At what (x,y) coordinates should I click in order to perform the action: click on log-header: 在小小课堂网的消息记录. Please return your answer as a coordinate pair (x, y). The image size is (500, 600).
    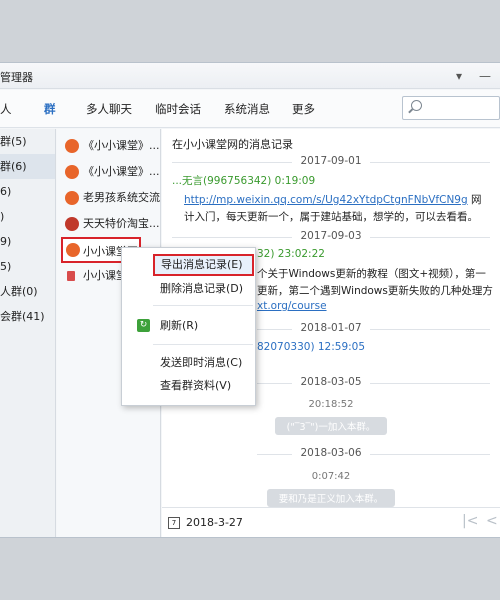
    Looking at the image, I should click on (232, 144).